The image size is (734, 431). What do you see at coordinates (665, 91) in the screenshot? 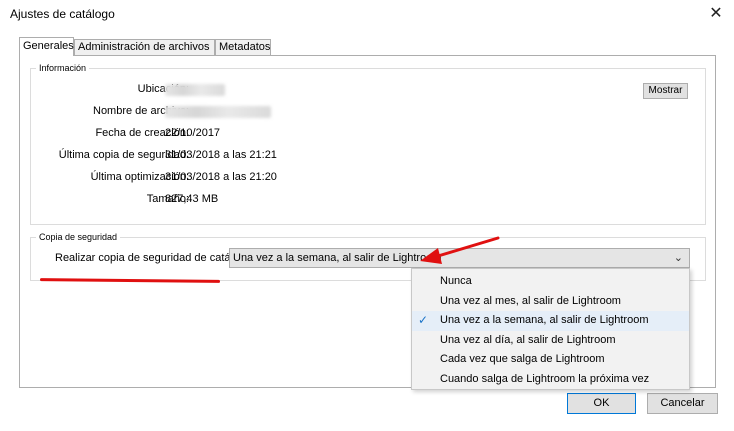
I see `show-button: Mostrar` at bounding box center [665, 91].